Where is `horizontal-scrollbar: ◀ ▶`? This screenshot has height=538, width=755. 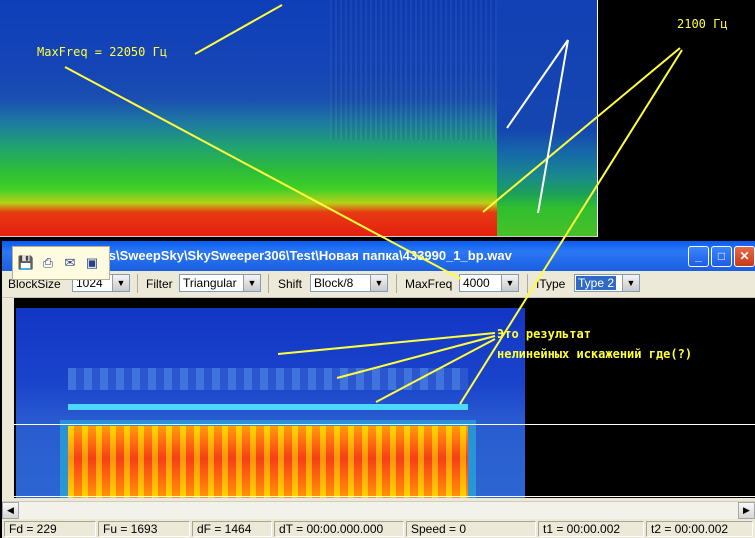 horizontal-scrollbar: ◀ ▶ is located at coordinates (378, 510).